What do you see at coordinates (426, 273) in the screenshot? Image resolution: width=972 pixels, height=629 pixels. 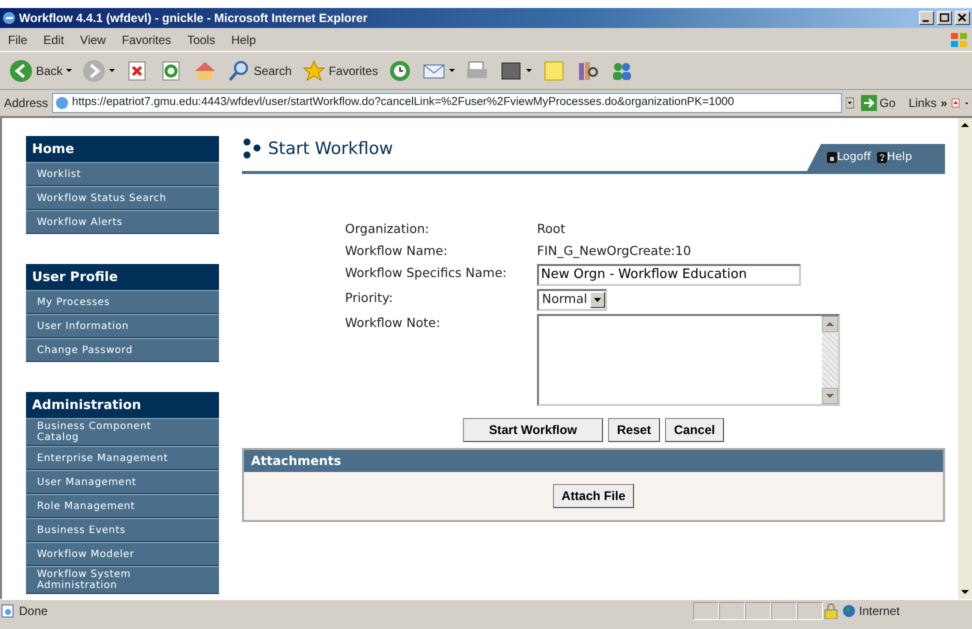 I see `field-label: Workflow Specifics Name:` at bounding box center [426, 273].